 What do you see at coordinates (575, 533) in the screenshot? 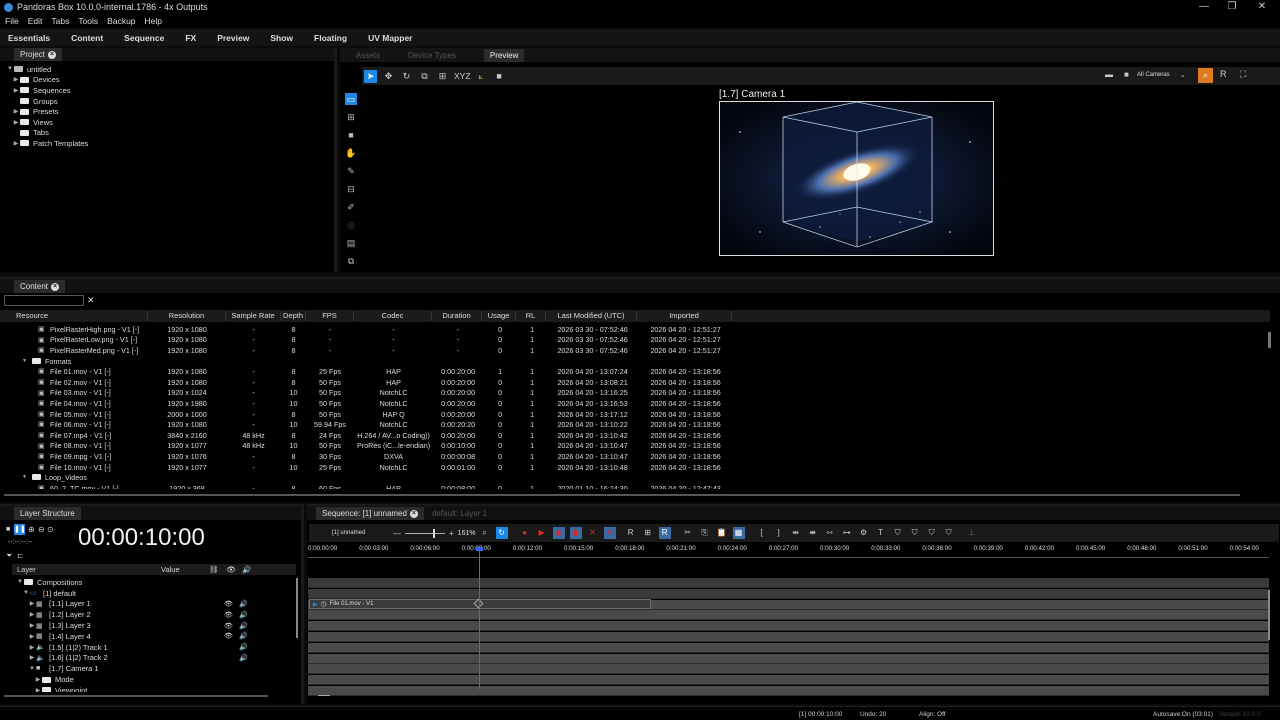
I see `punch-in-icon: ▮` at bounding box center [575, 533].